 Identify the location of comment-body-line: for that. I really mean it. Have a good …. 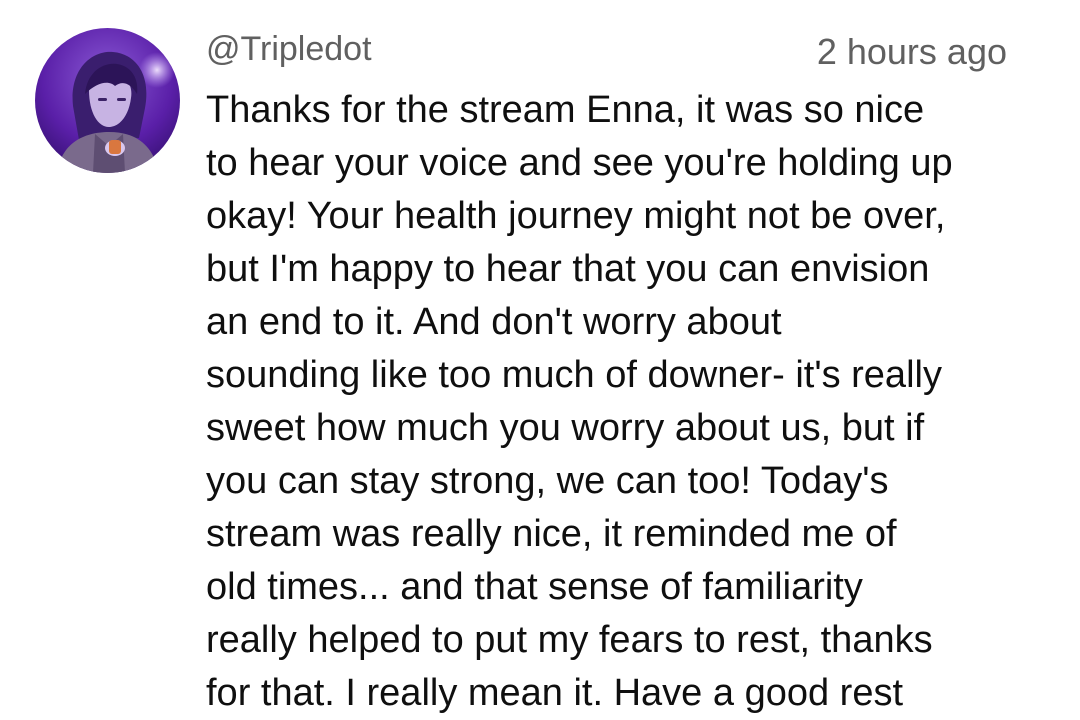
(555, 693).